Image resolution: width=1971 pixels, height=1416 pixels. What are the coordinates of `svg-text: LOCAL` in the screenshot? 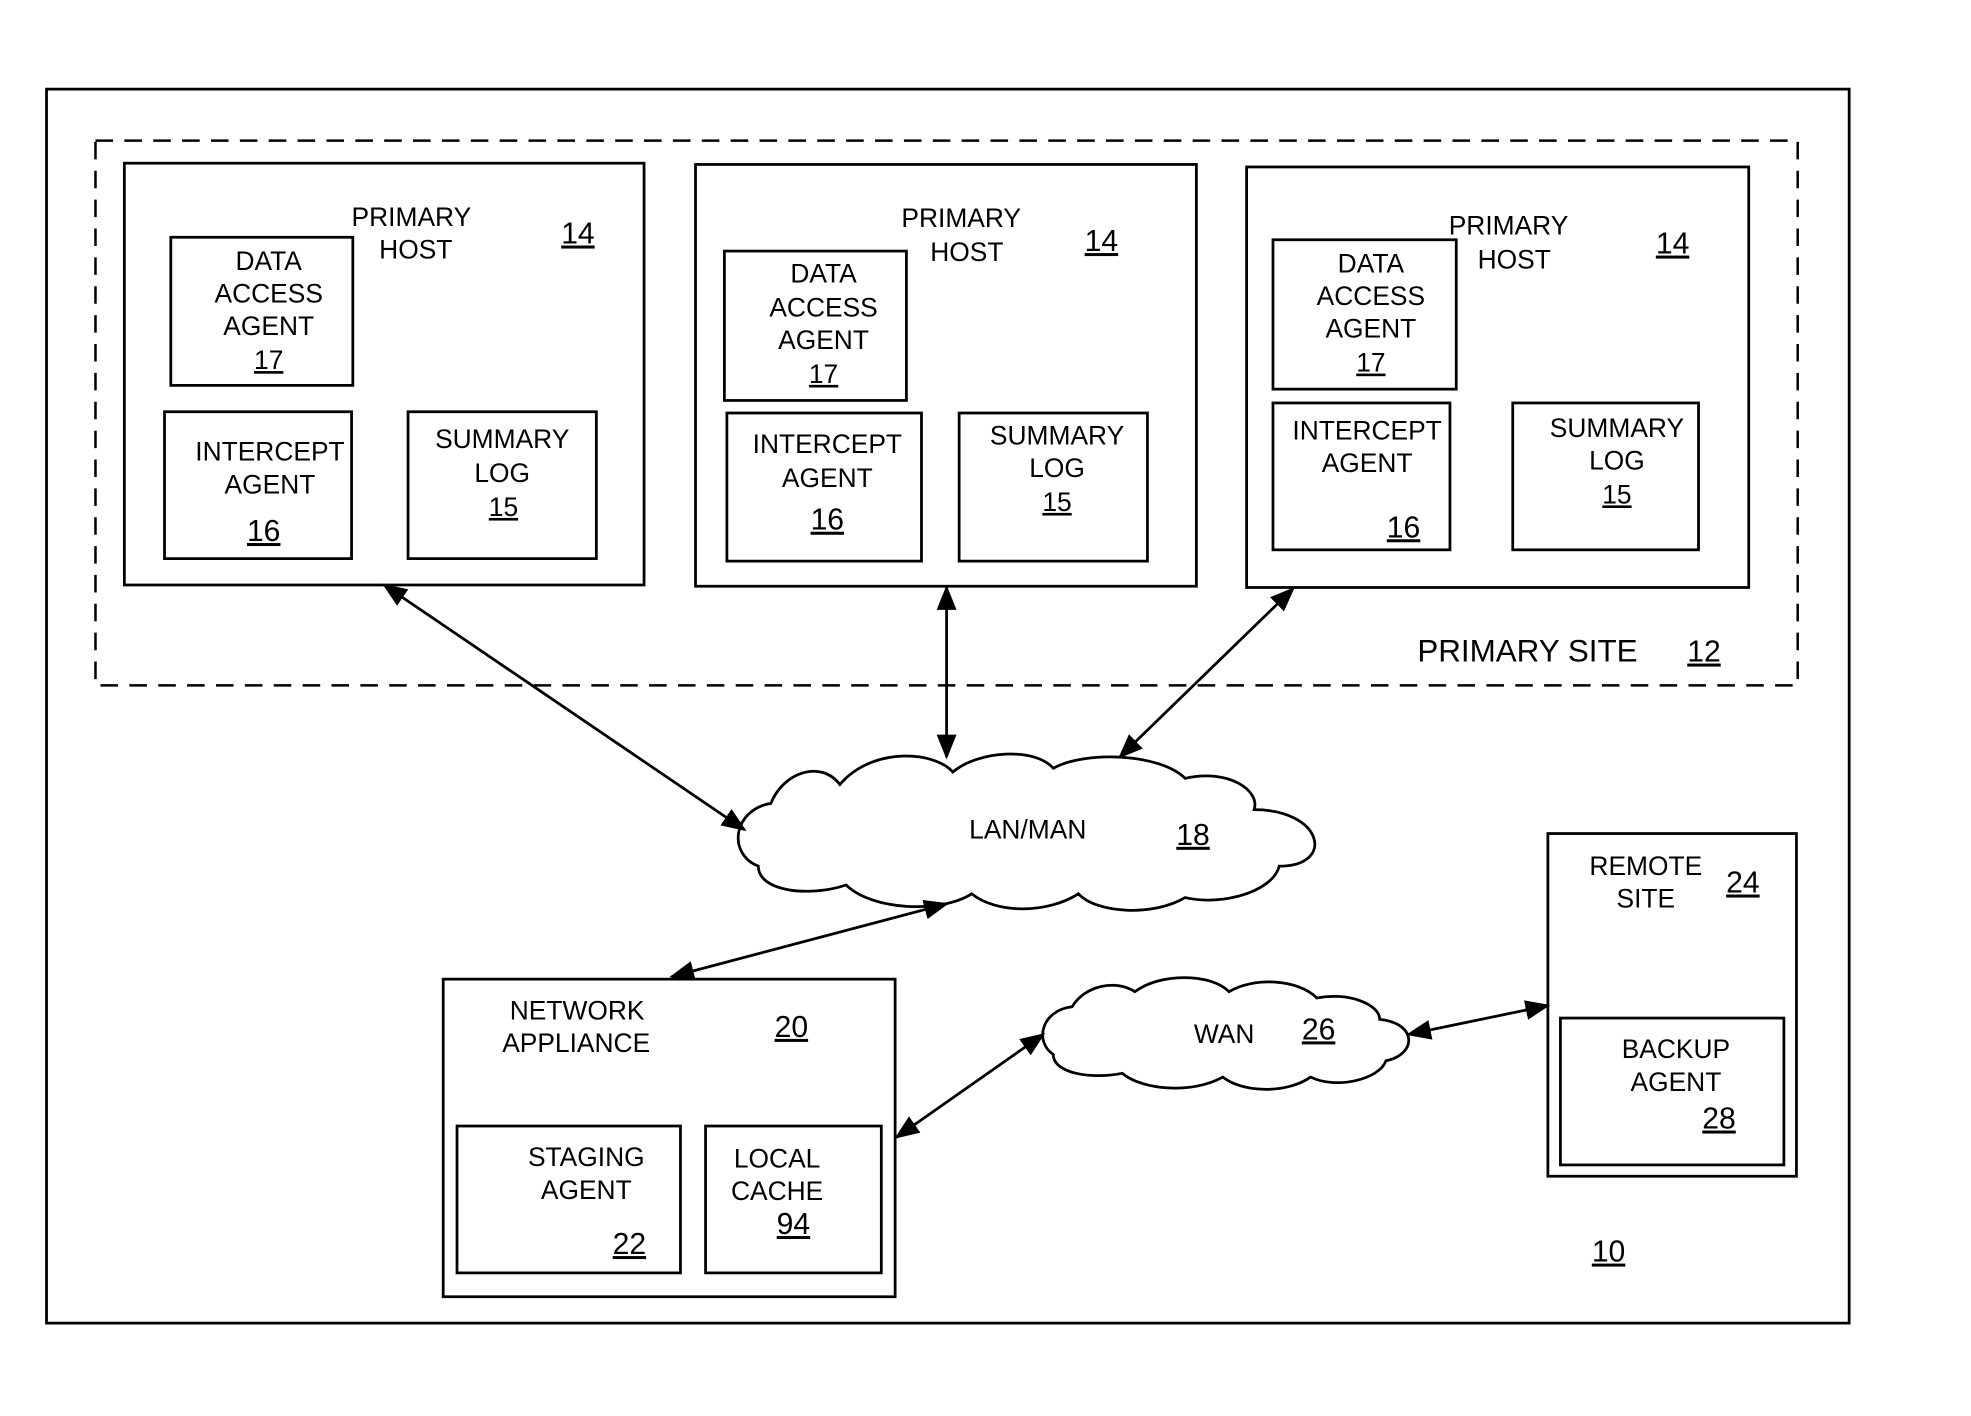 It's located at (777, 1158).